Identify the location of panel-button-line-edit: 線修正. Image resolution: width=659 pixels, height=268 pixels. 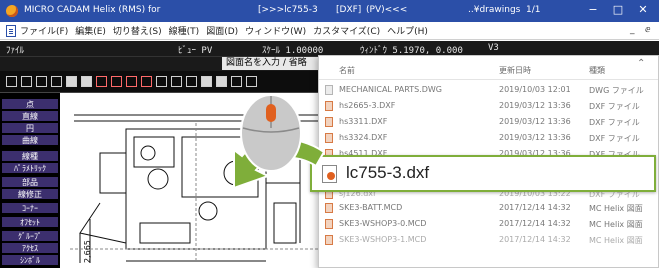
(30, 194).